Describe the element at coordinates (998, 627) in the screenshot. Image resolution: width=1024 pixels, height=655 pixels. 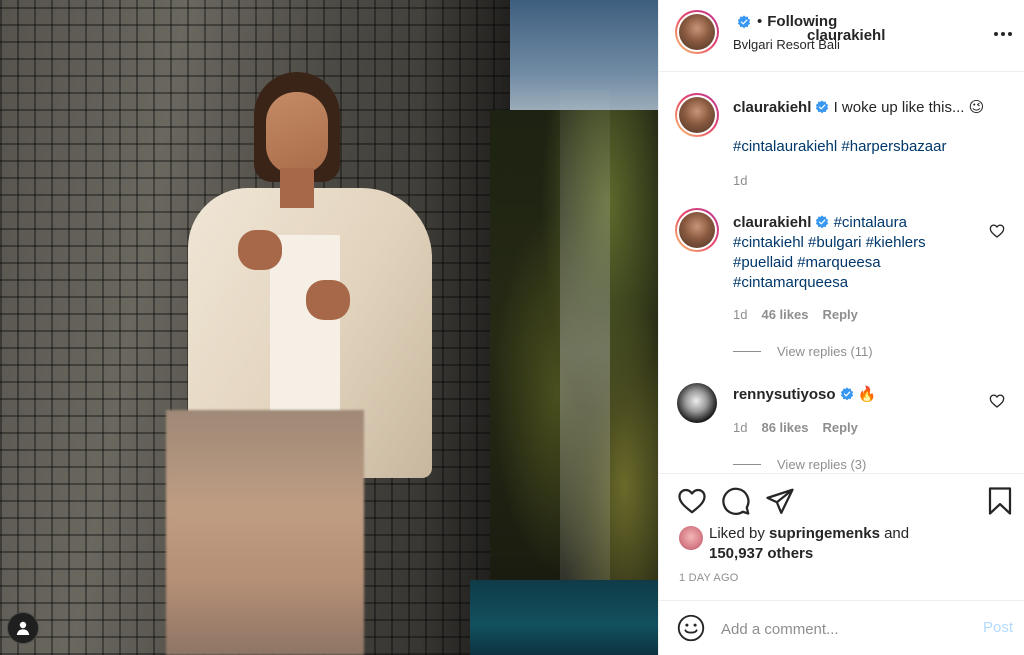
I see `post-comment-button: Post` at that location.